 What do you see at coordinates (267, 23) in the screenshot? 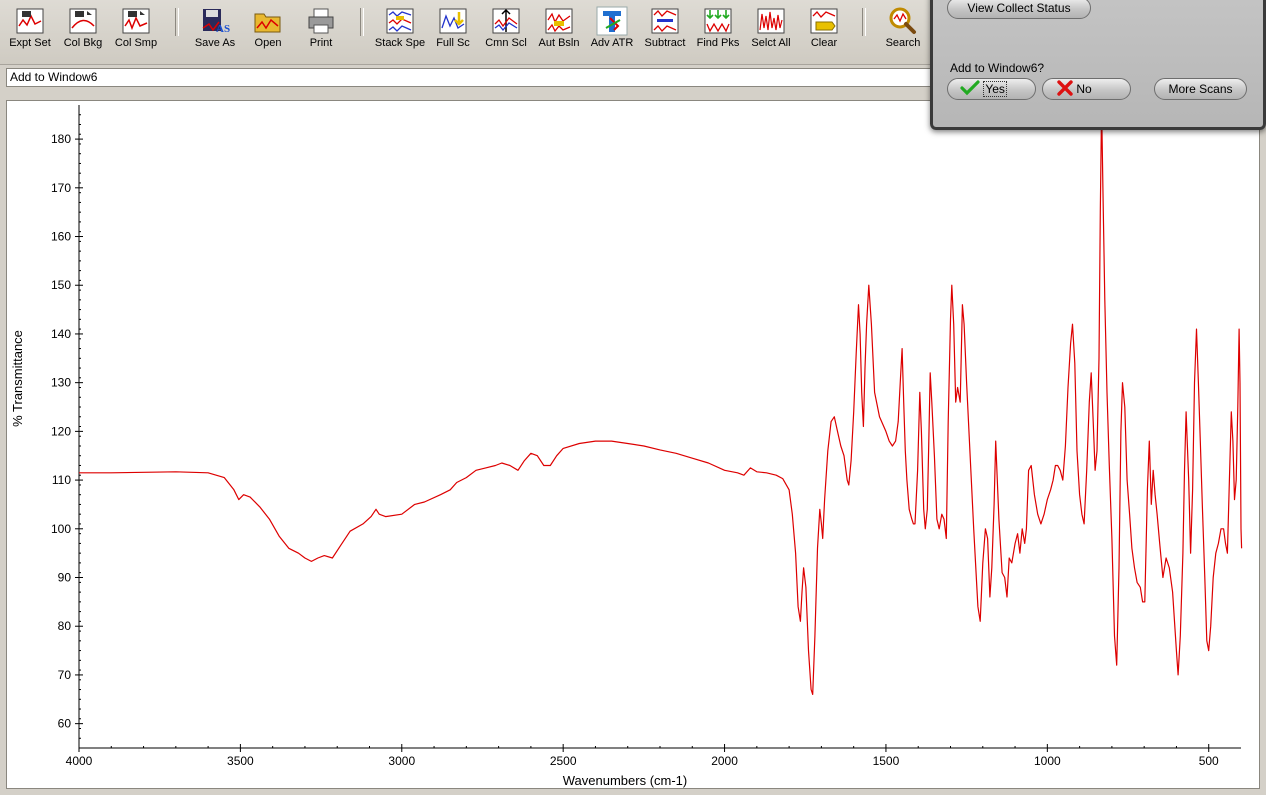
I see `open-folder-icon` at bounding box center [267, 23].